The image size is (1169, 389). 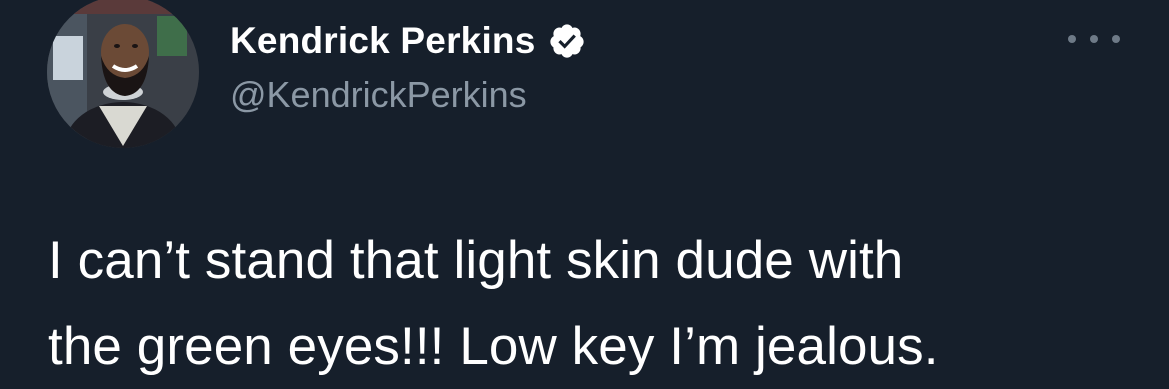 I want to click on tweet-text-line: the green eyes!!! Low key I’m jealous., so click(x=493, y=346).